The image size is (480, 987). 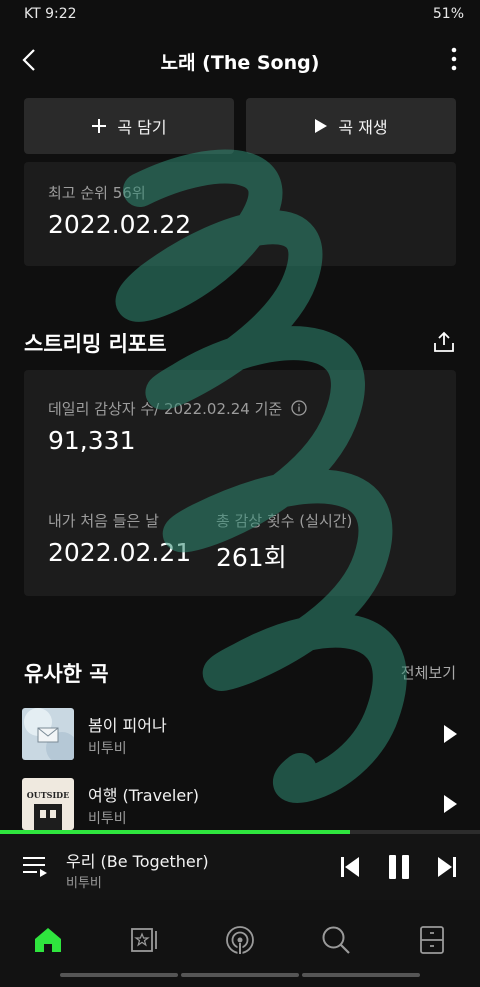 What do you see at coordinates (240, 214) in the screenshot?
I see `chart-info-card: 최고 순위 56위 2022.02.22` at bounding box center [240, 214].